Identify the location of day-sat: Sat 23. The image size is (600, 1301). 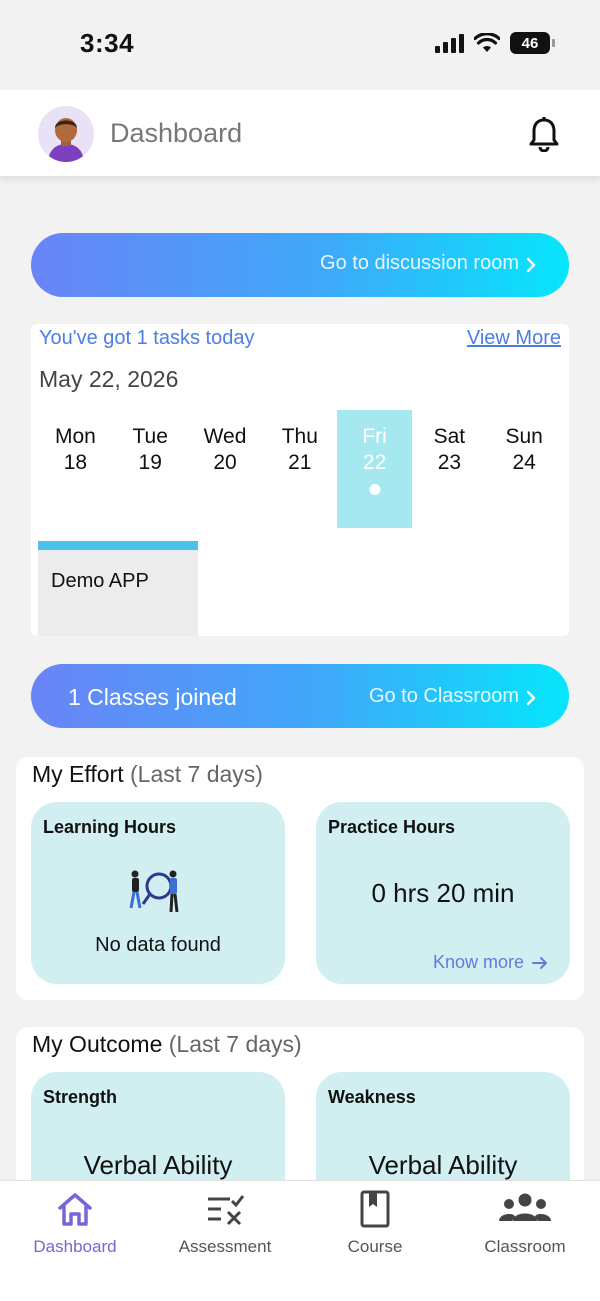
(449, 469).